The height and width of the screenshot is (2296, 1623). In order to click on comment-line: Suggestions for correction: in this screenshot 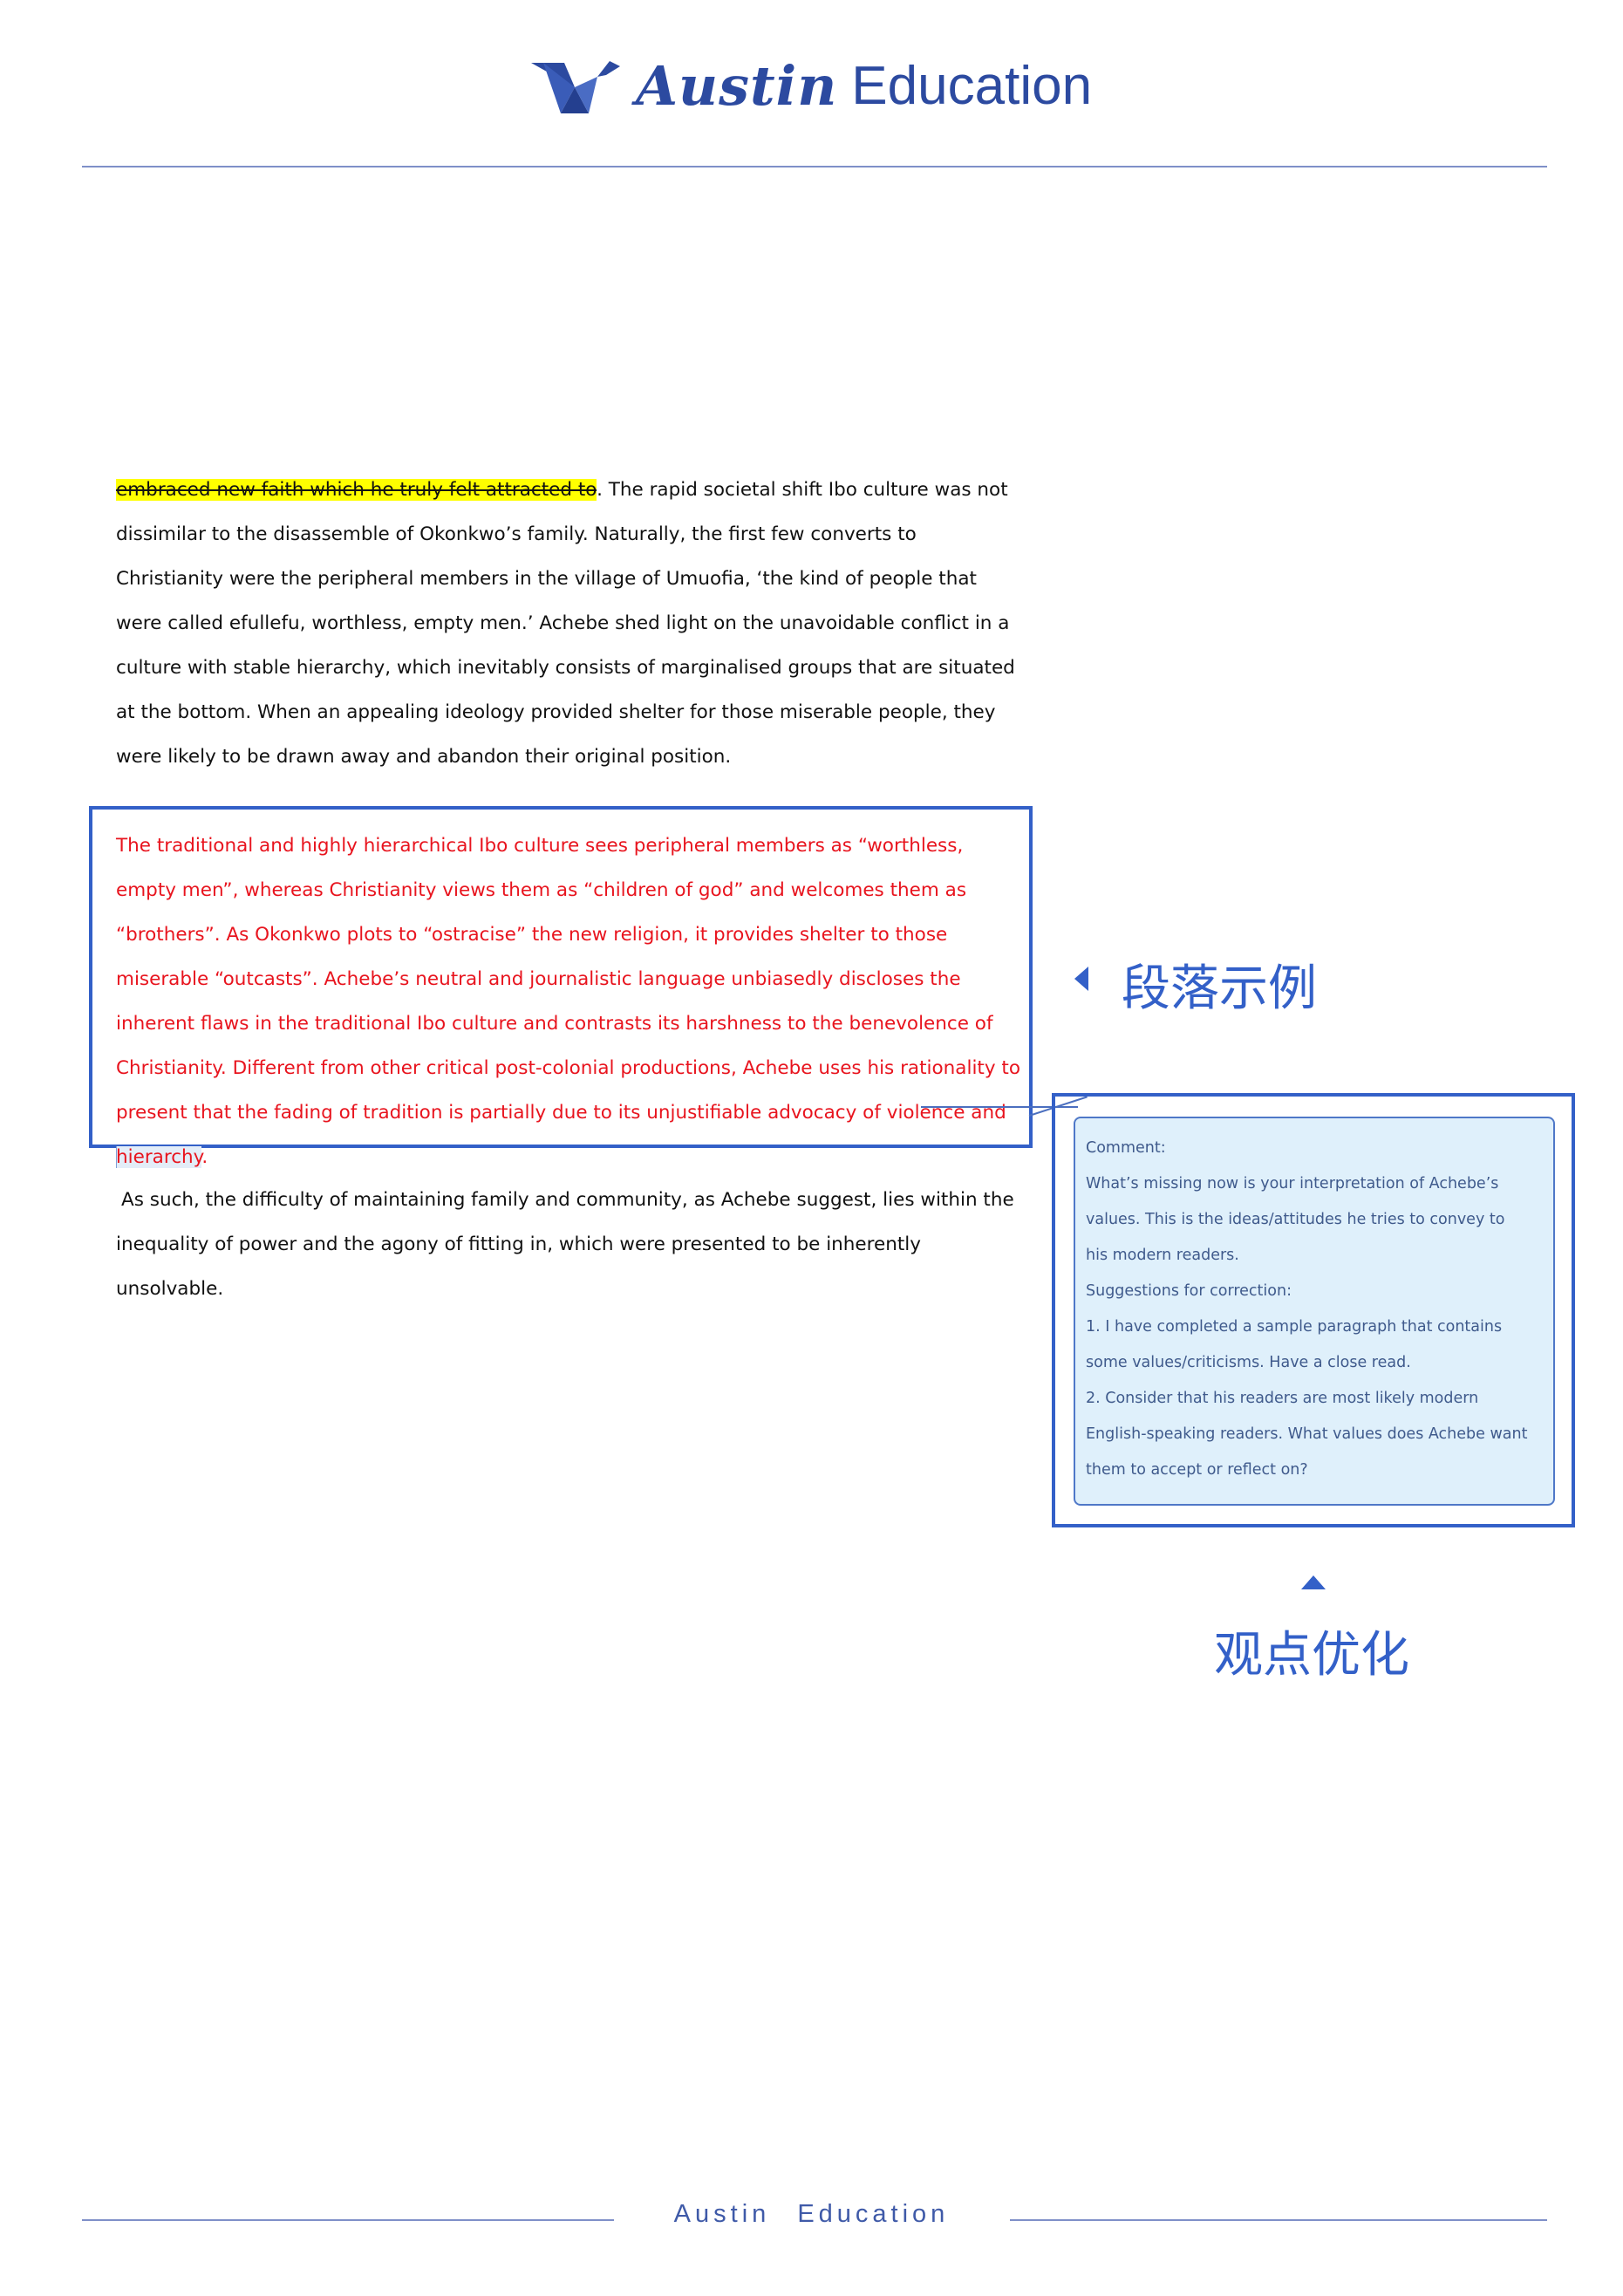, I will do `click(1189, 1291)`.